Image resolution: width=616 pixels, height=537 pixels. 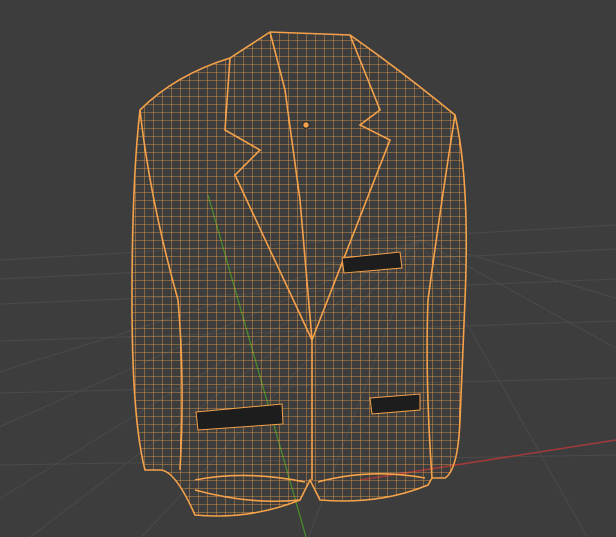 I want to click on object-origin-dot, so click(x=306, y=125).